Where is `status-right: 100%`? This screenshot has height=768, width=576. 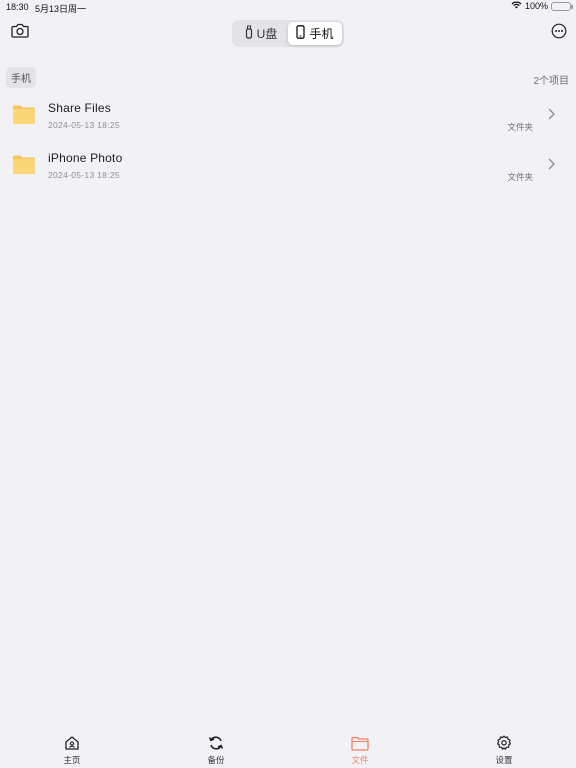
status-right: 100% is located at coordinates (542, 6).